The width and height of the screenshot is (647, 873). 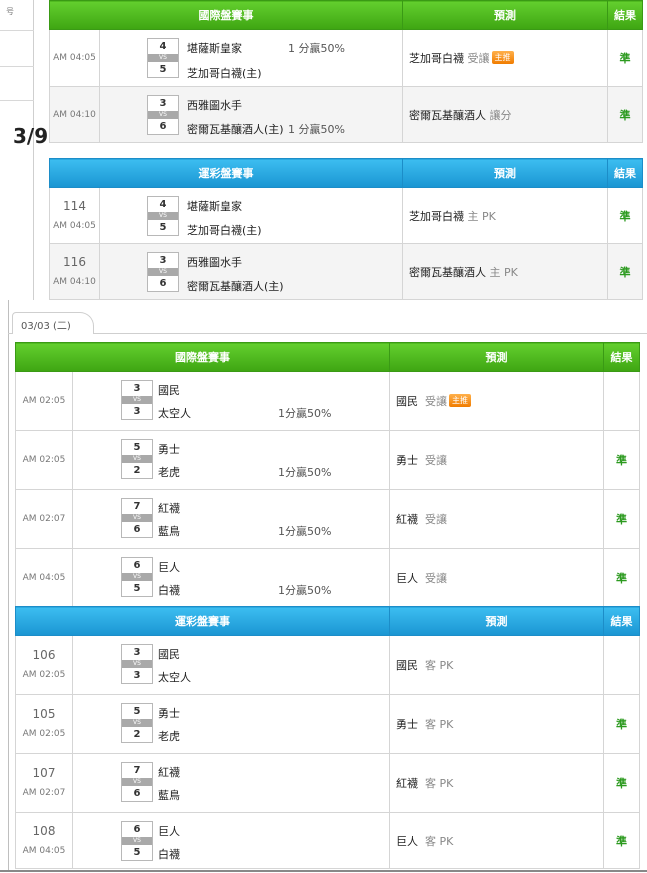 I want to click on prediction-cell: 國民 客 PK, so click(x=496, y=665).